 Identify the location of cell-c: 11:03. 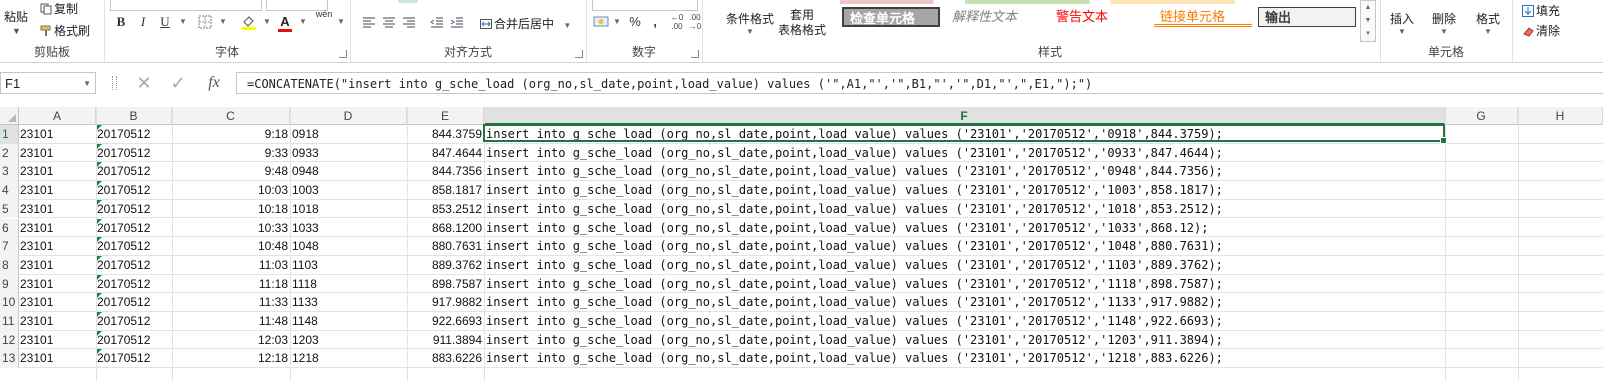
(230, 265).